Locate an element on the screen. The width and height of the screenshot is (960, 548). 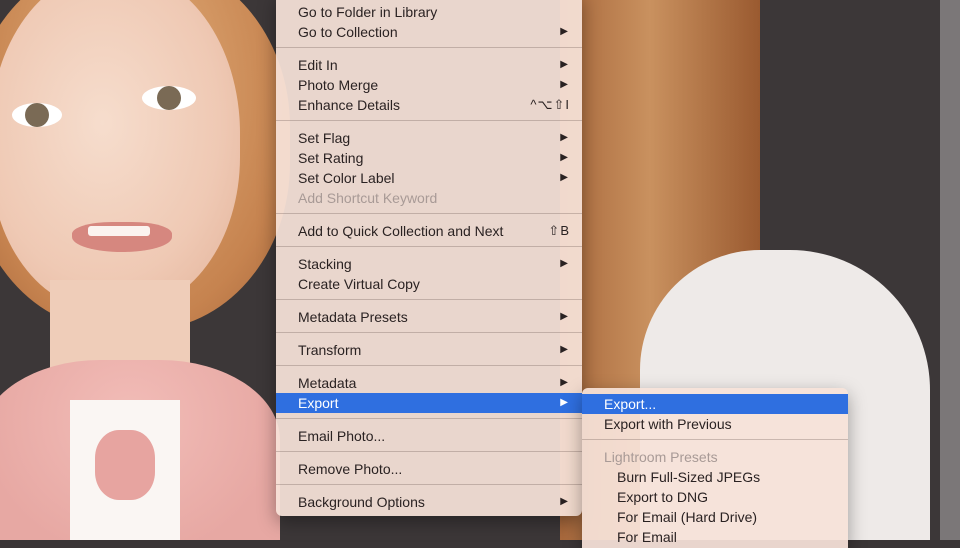
face-left is located at coordinates (120, 155).